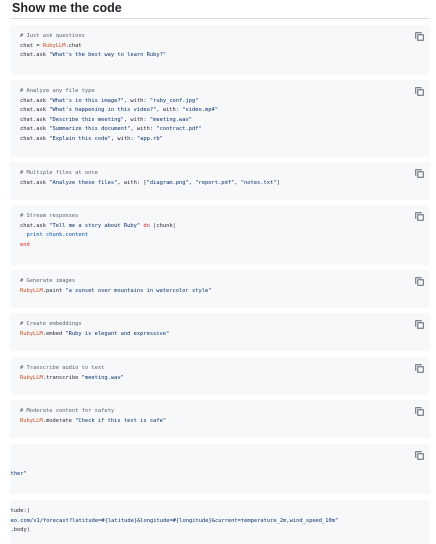 This screenshot has width=436, height=544. Describe the element at coordinates (211, 379) in the screenshot. I see `code-line: RubyLLM.transcribe "meeting.wav"` at that location.